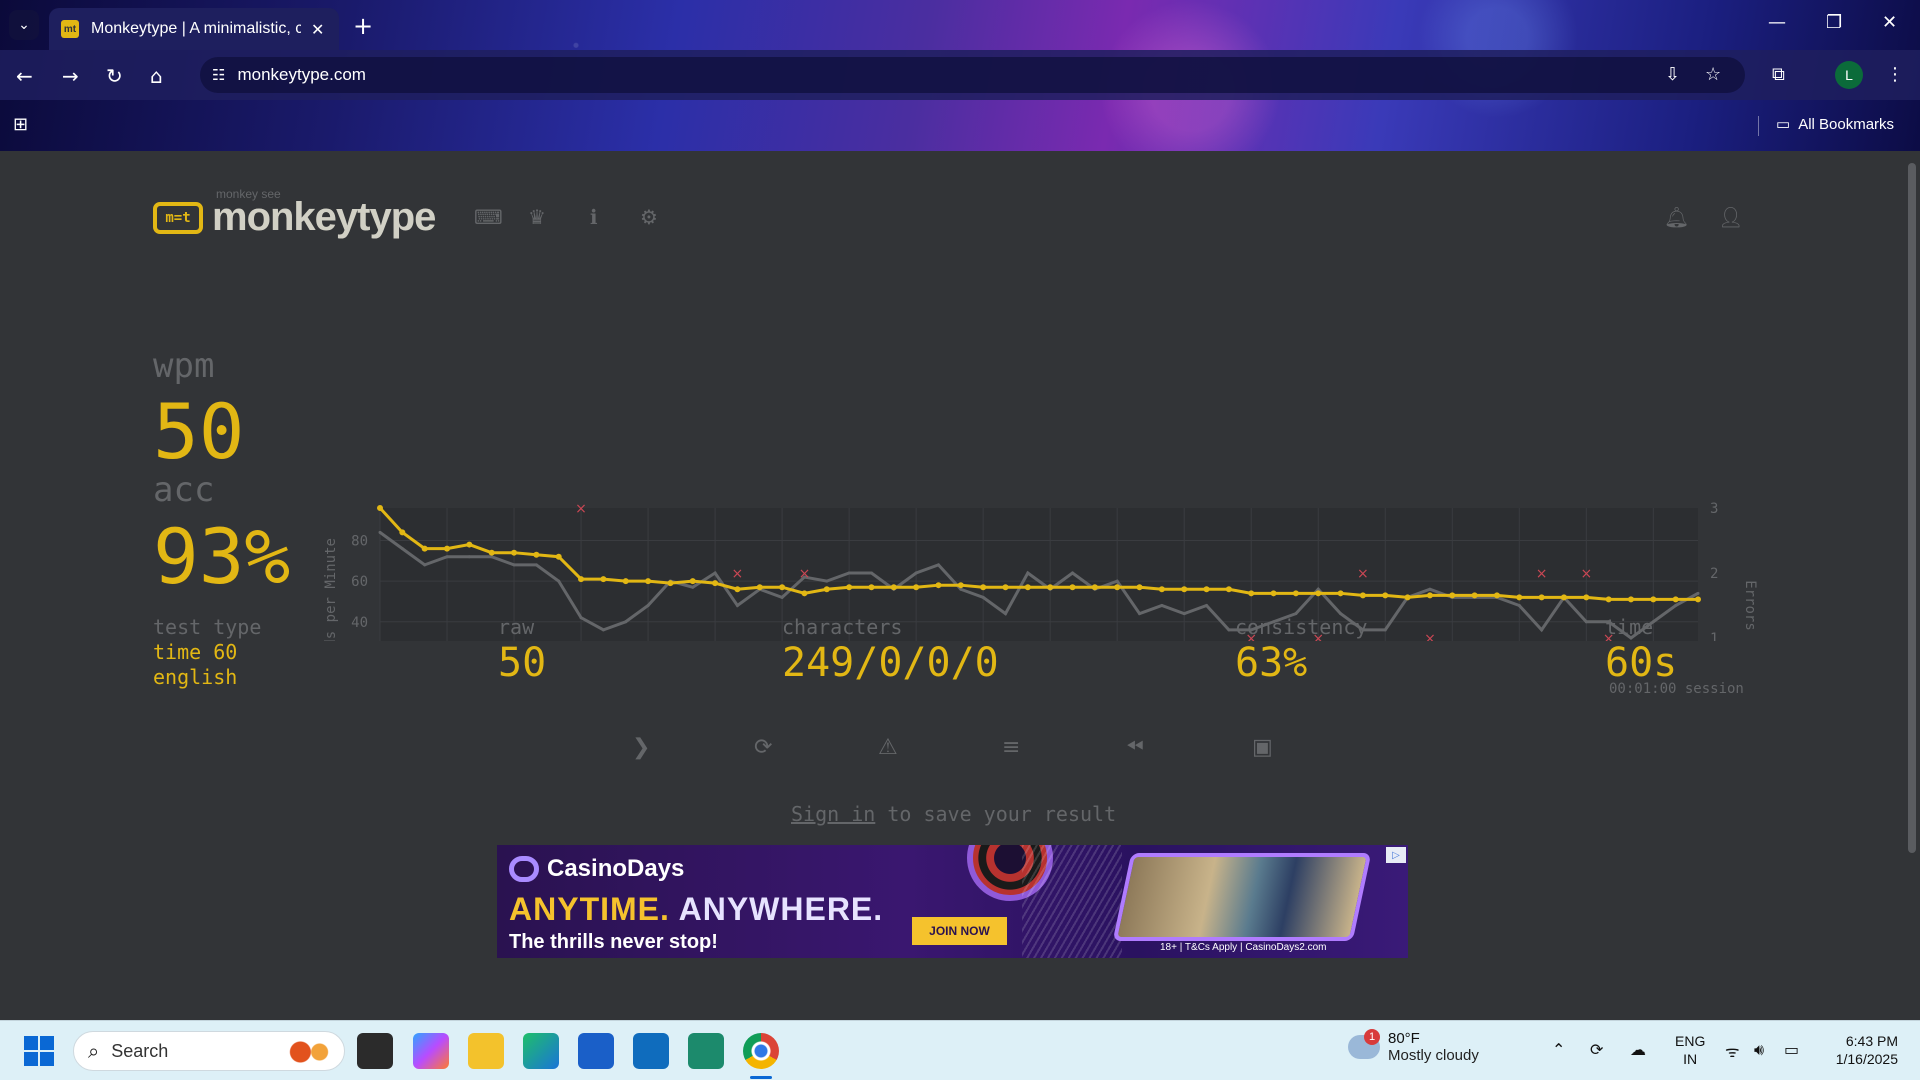  I want to click on ad-decor-stripes, so click(1072, 901).